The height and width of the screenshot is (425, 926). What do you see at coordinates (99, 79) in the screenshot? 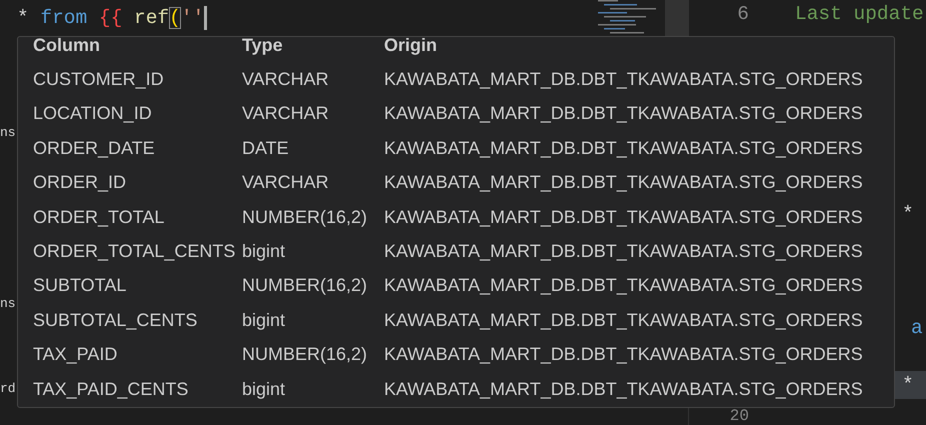
I see `table-cell-text: CUSTOMER_ID` at bounding box center [99, 79].